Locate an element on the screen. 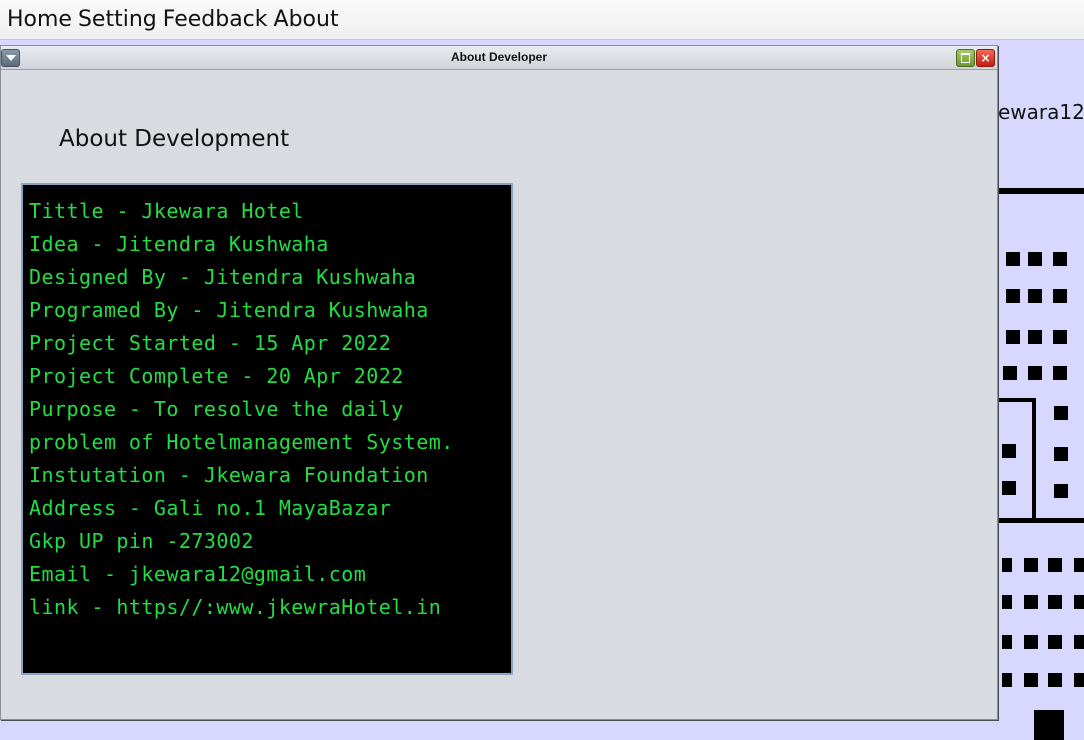 This screenshot has width=1084, height=740. info-line-address: Address - Gali no.1 MayaBazar is located at coordinates (210, 508).